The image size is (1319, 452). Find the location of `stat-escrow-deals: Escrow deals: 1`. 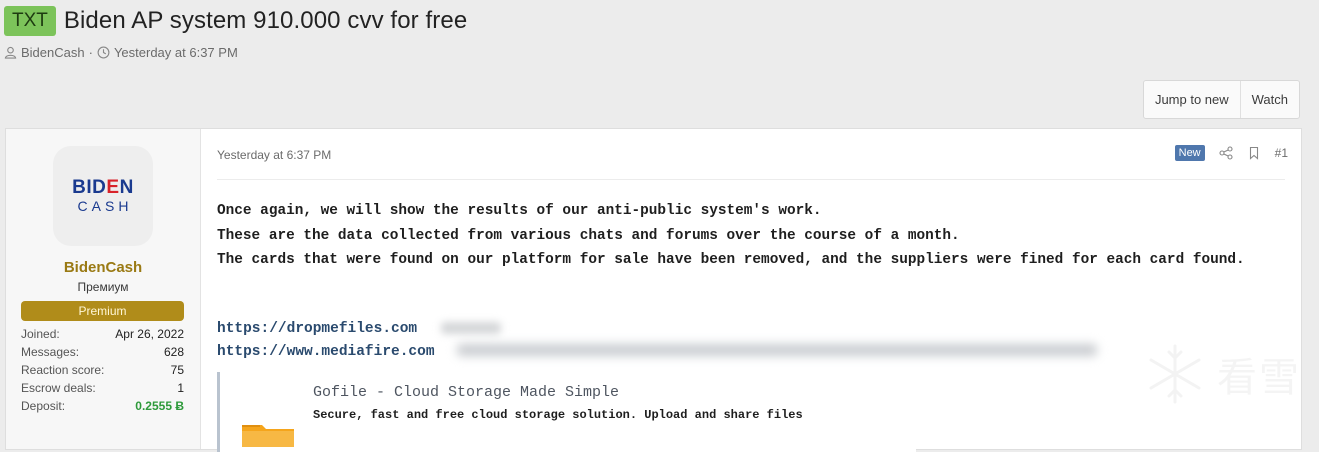

stat-escrow-deals: Escrow deals: 1 is located at coordinates (102, 388).